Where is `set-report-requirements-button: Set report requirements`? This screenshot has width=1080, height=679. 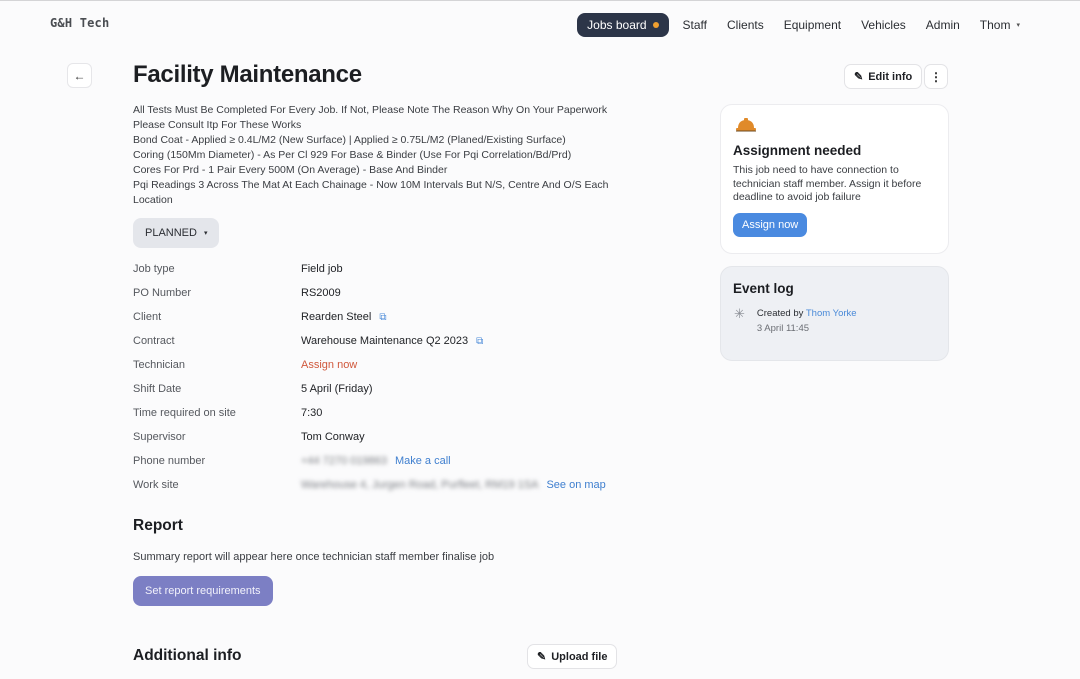 set-report-requirements-button: Set report requirements is located at coordinates (203, 591).